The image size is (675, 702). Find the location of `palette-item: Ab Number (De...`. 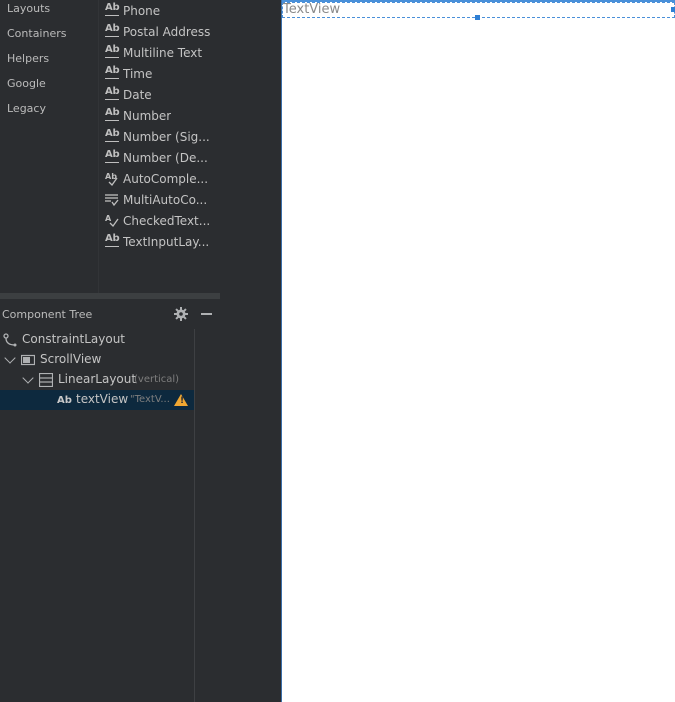

palette-item: Ab Number (De... is located at coordinates (162, 158).